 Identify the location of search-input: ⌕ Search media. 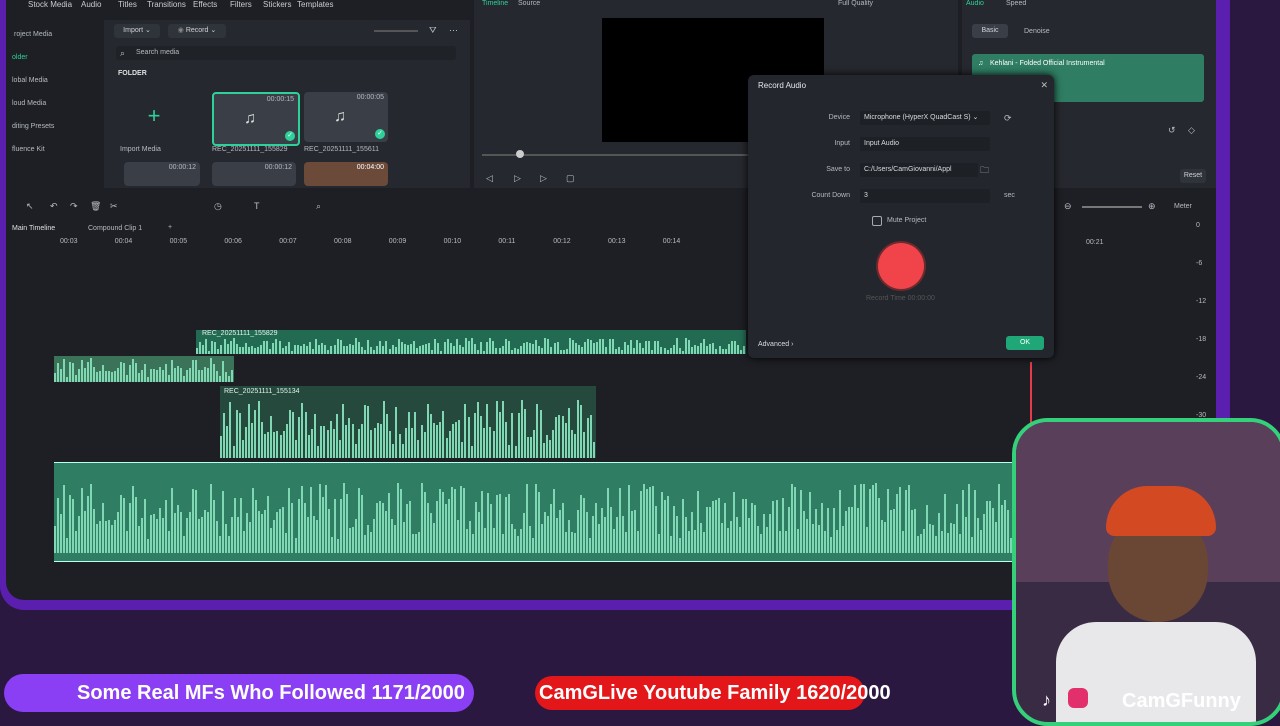
(286, 53).